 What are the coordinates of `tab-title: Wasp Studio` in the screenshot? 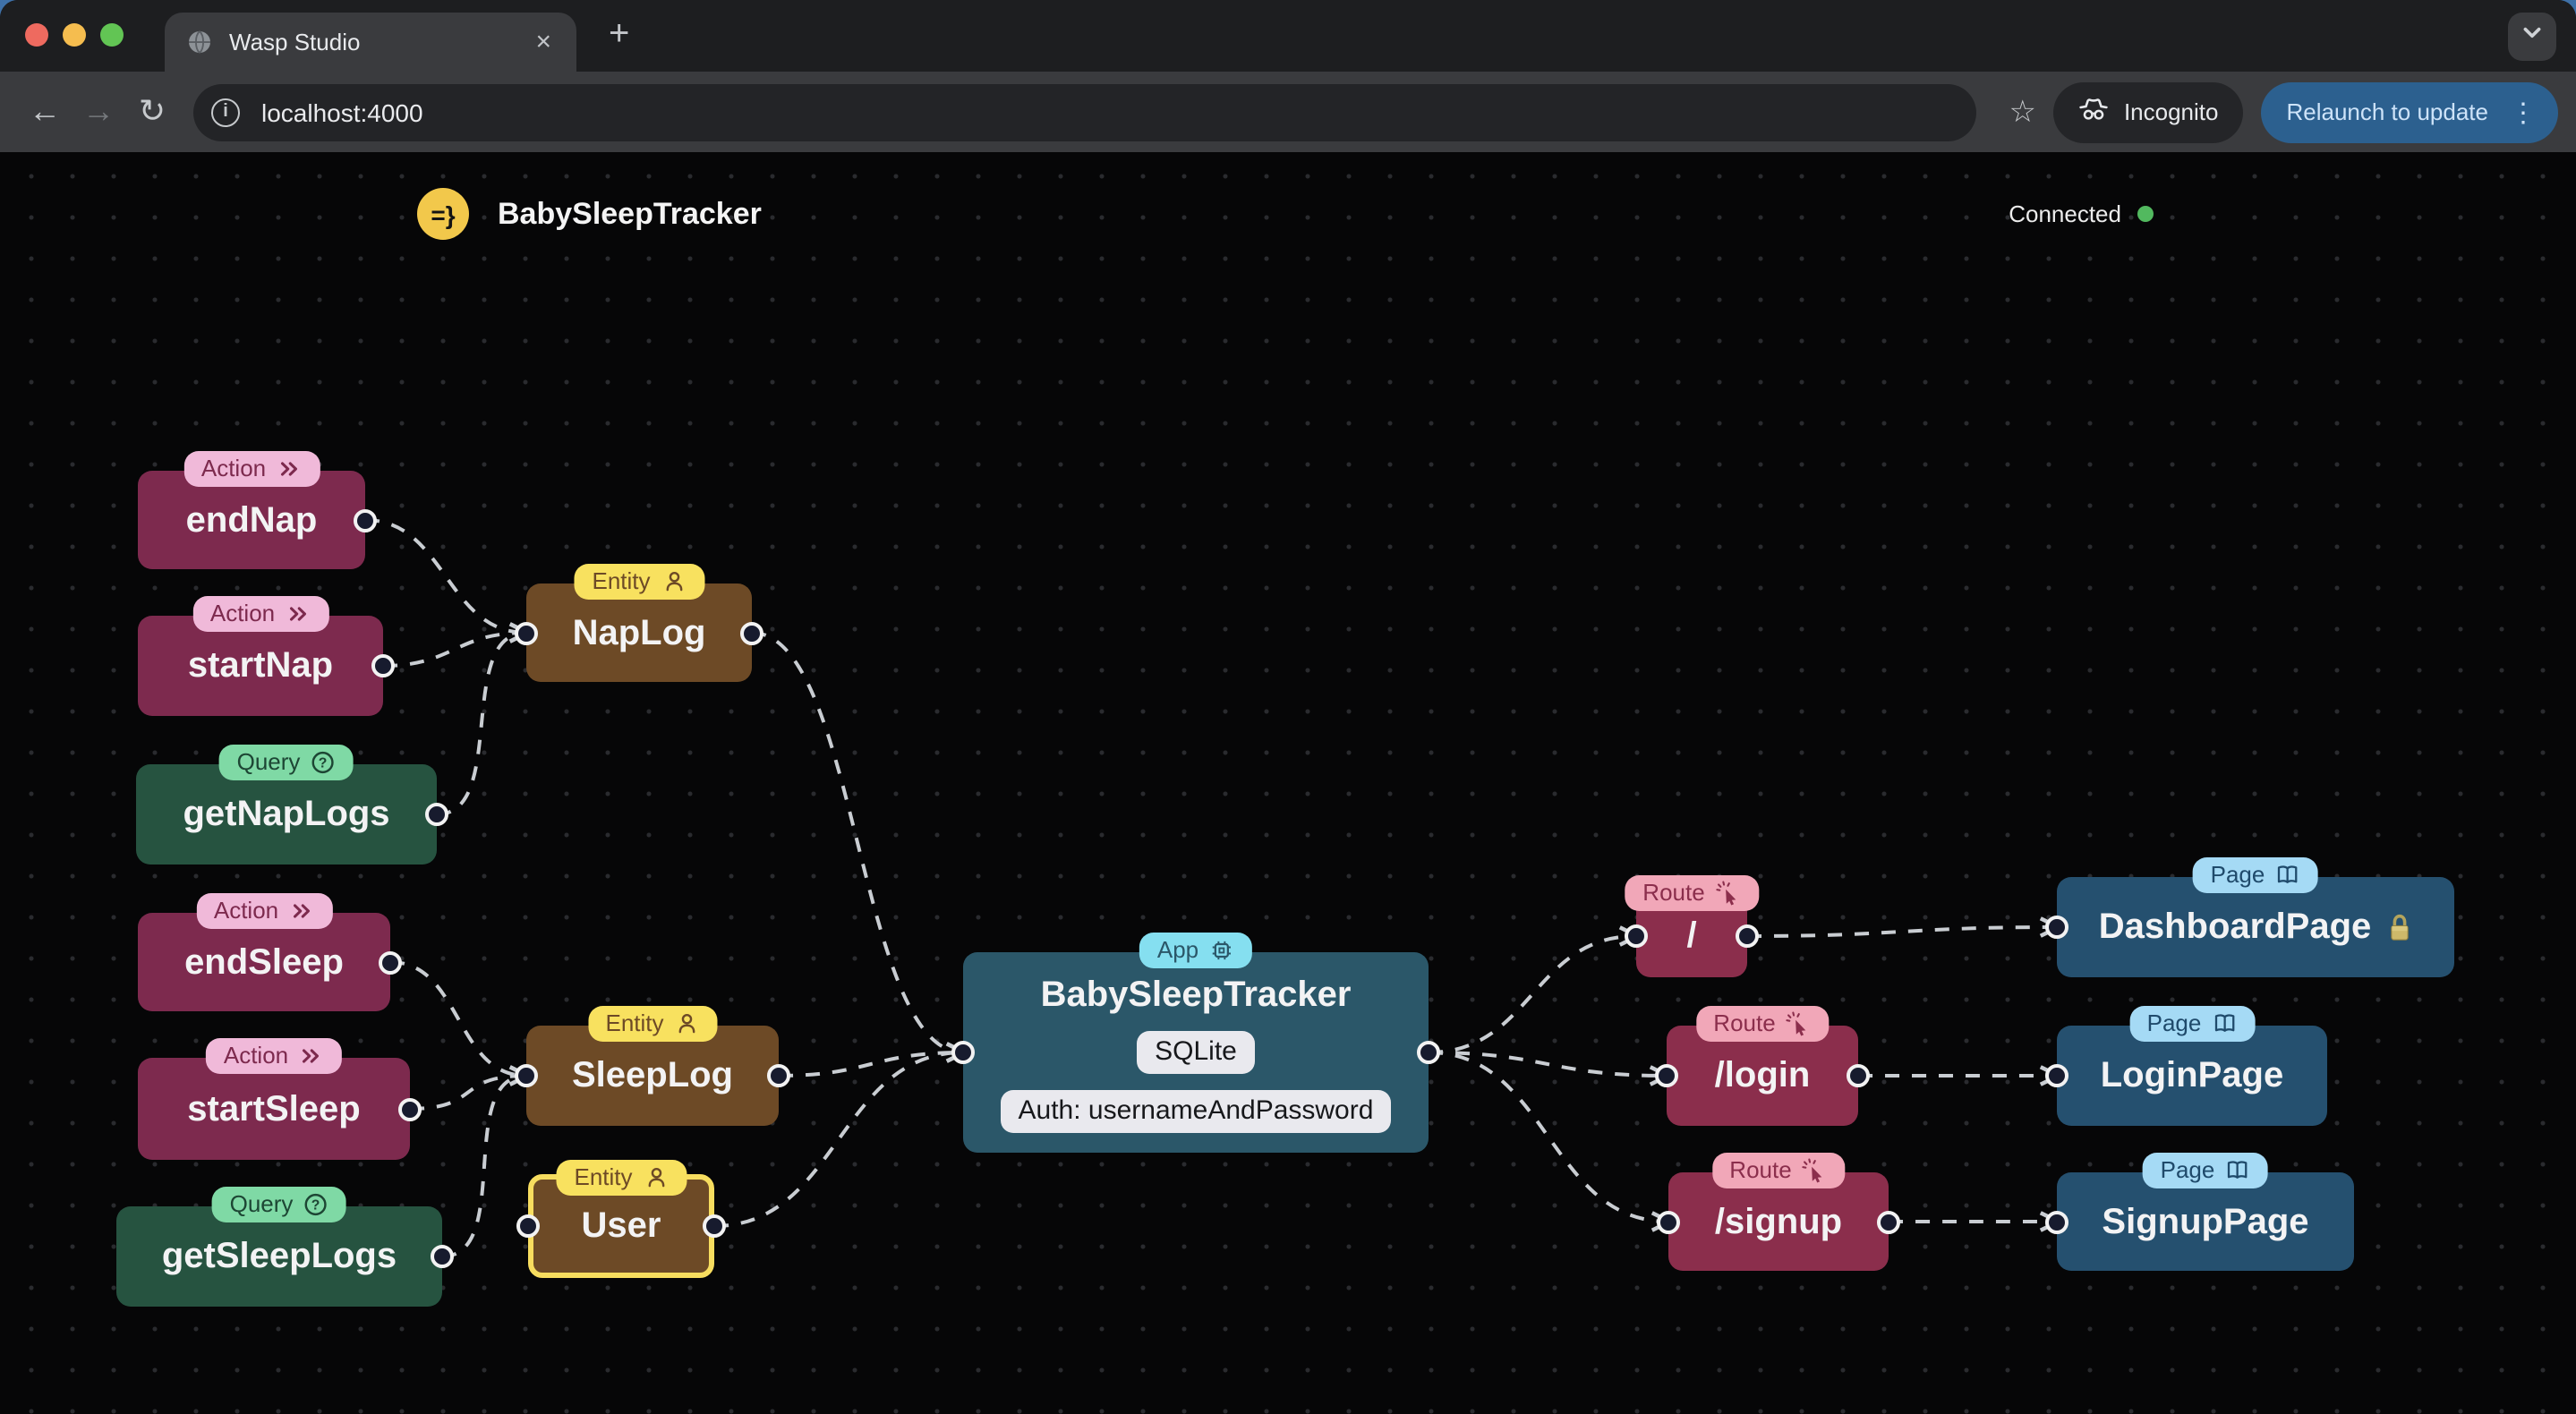 It's located at (295, 42).